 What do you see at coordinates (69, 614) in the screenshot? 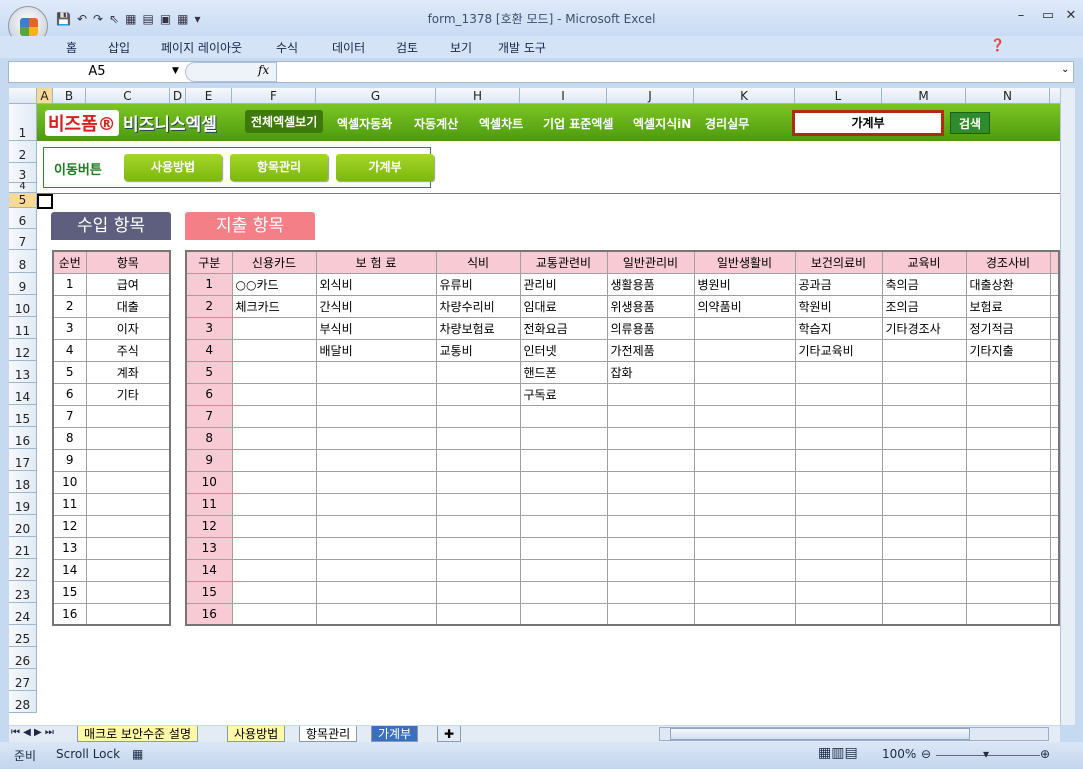
I see `income-cell: 16` at bounding box center [69, 614].